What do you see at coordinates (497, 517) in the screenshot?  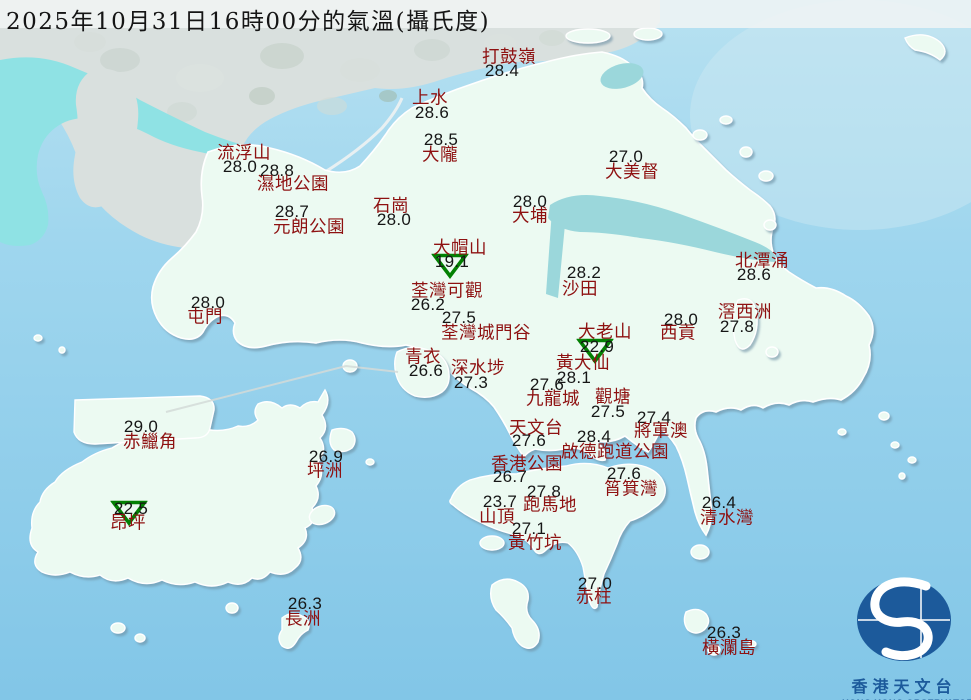 I see `station-name-label: 山頂` at bounding box center [497, 517].